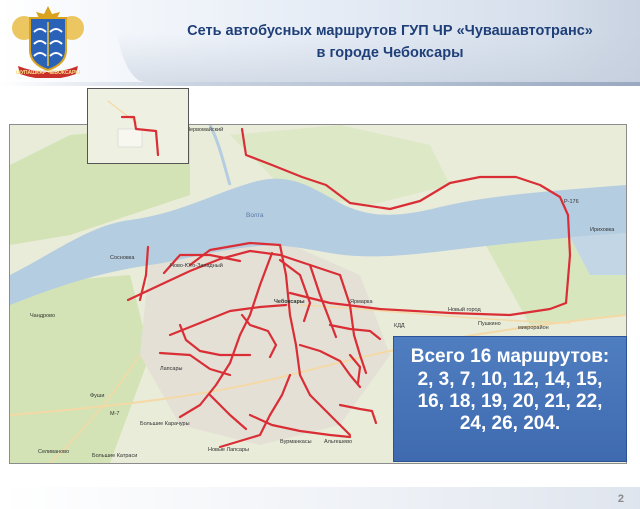 This screenshot has width=640, height=509. I want to click on map-label: Фуши, so click(97, 396).